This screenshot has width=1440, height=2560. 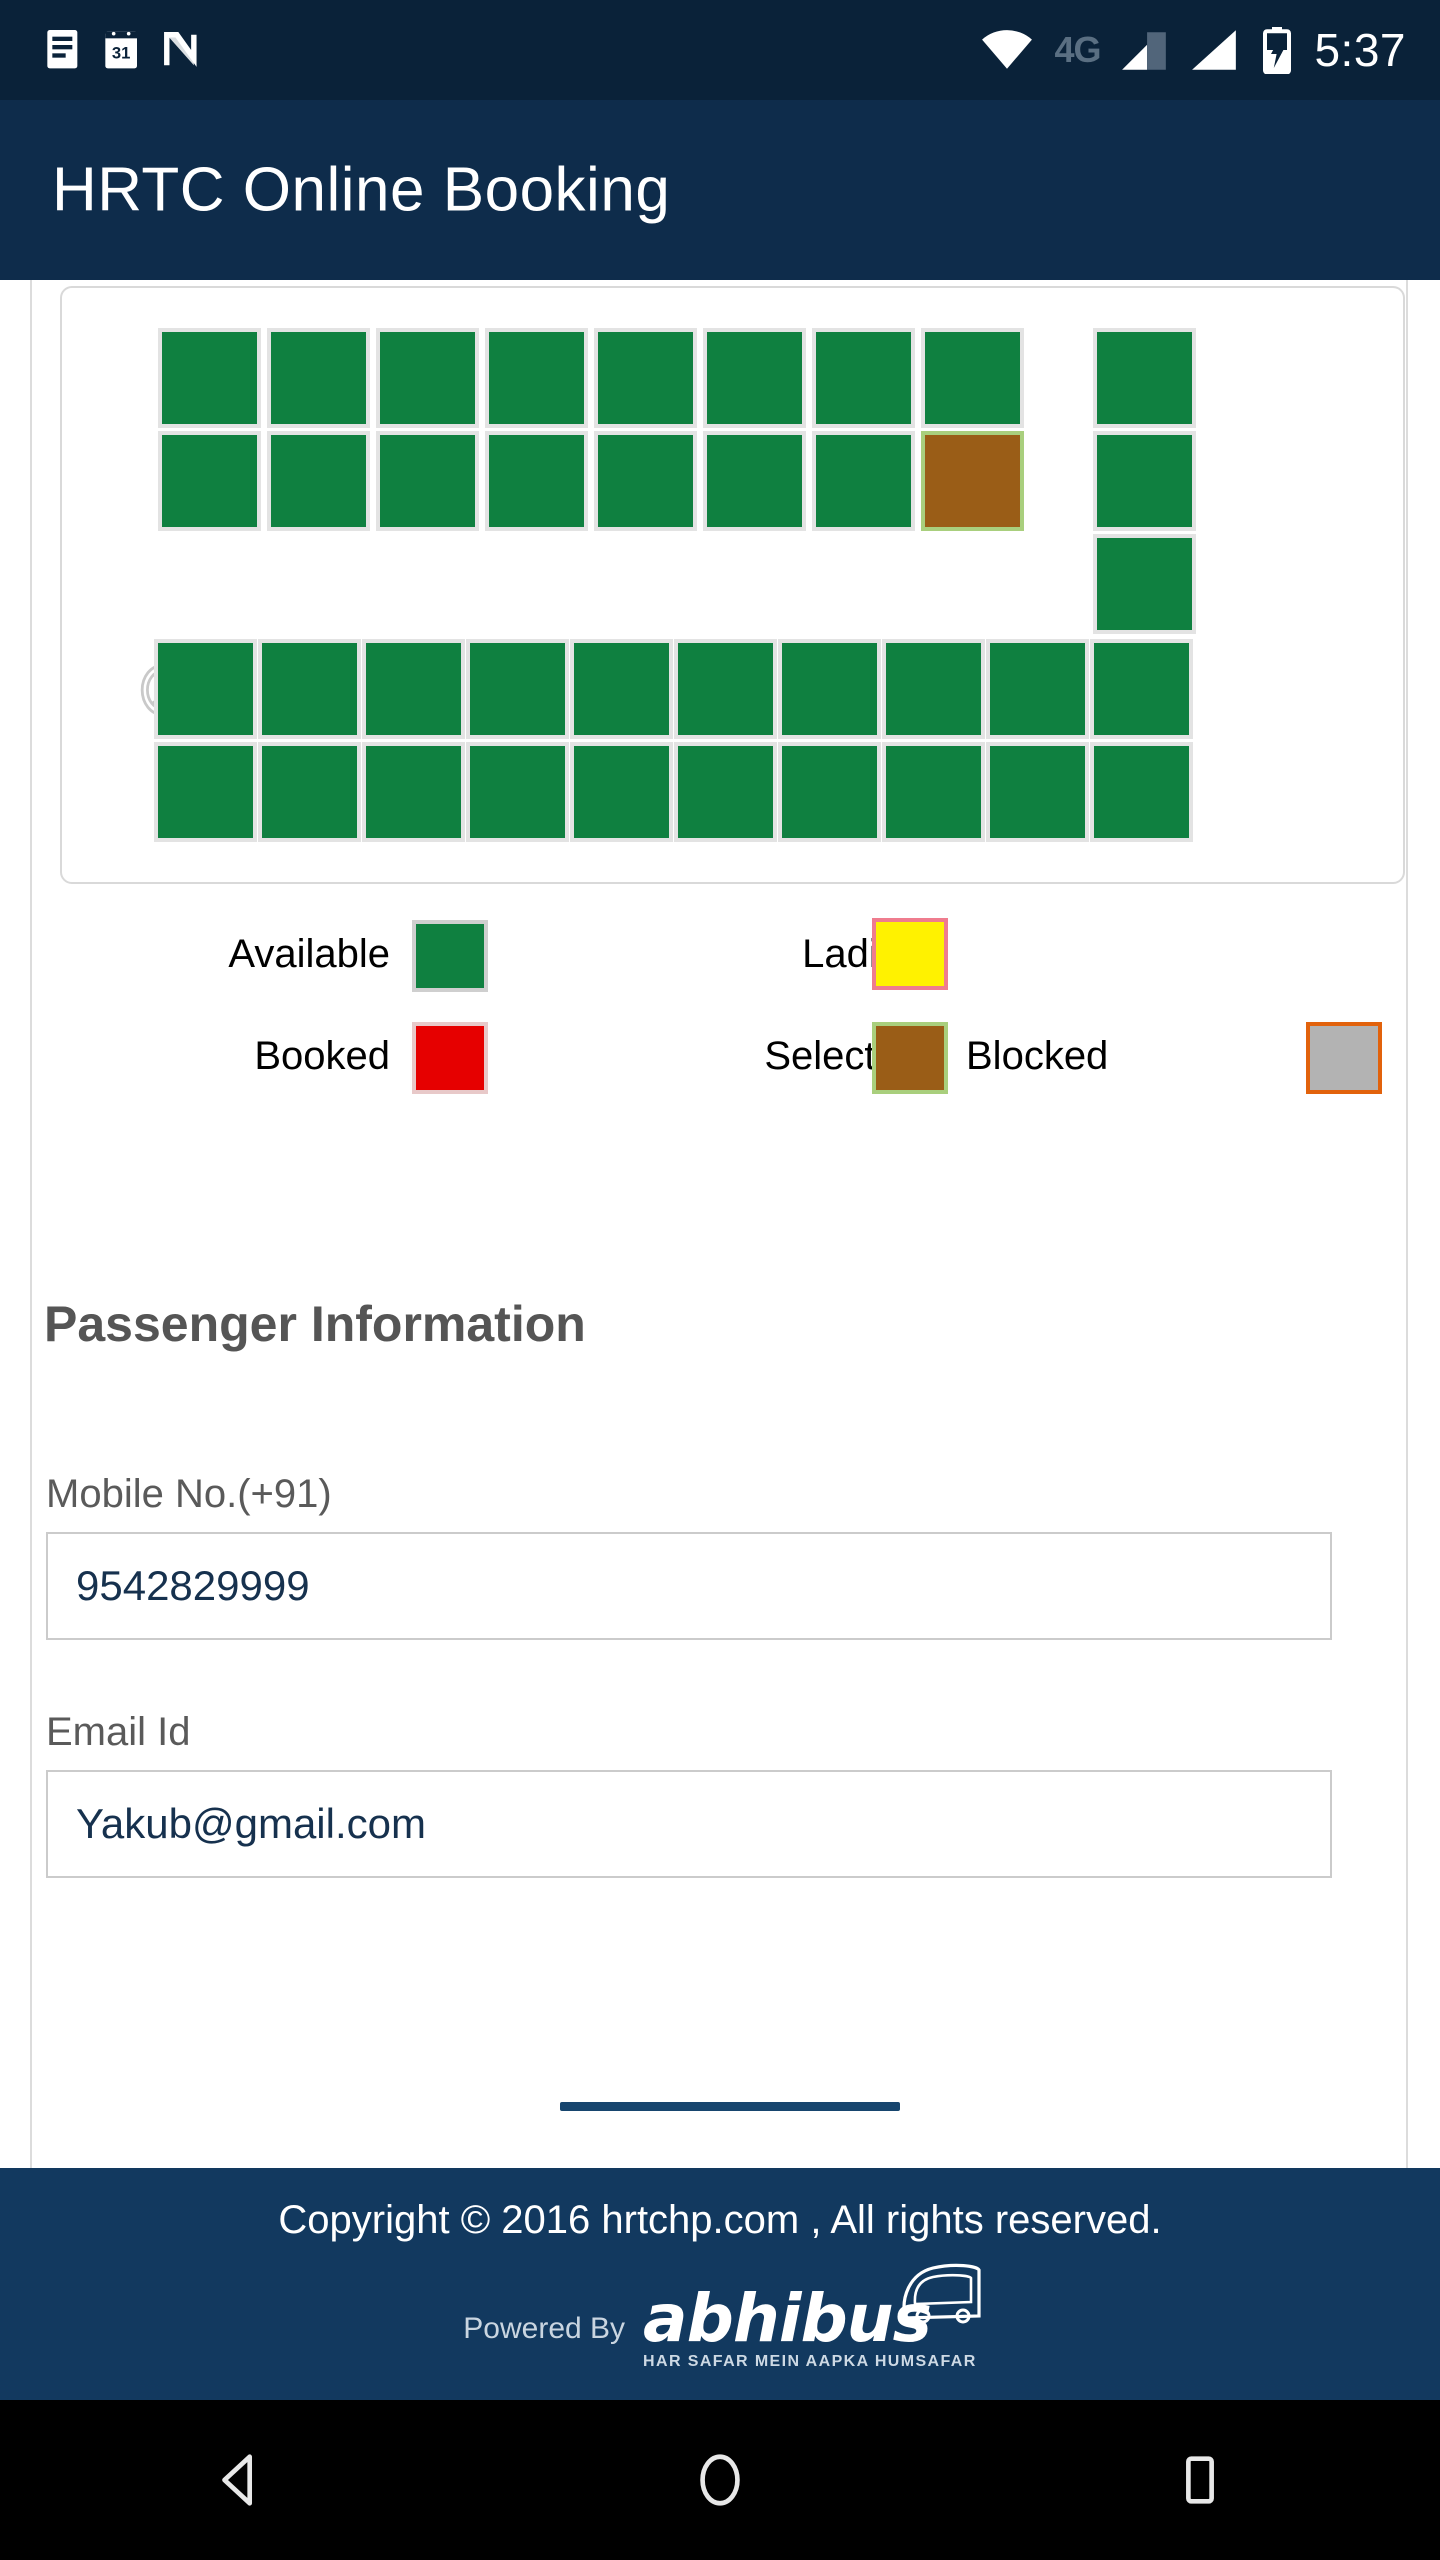 What do you see at coordinates (861, 954) in the screenshot?
I see `legend-label-ladies: Ladies` at bounding box center [861, 954].